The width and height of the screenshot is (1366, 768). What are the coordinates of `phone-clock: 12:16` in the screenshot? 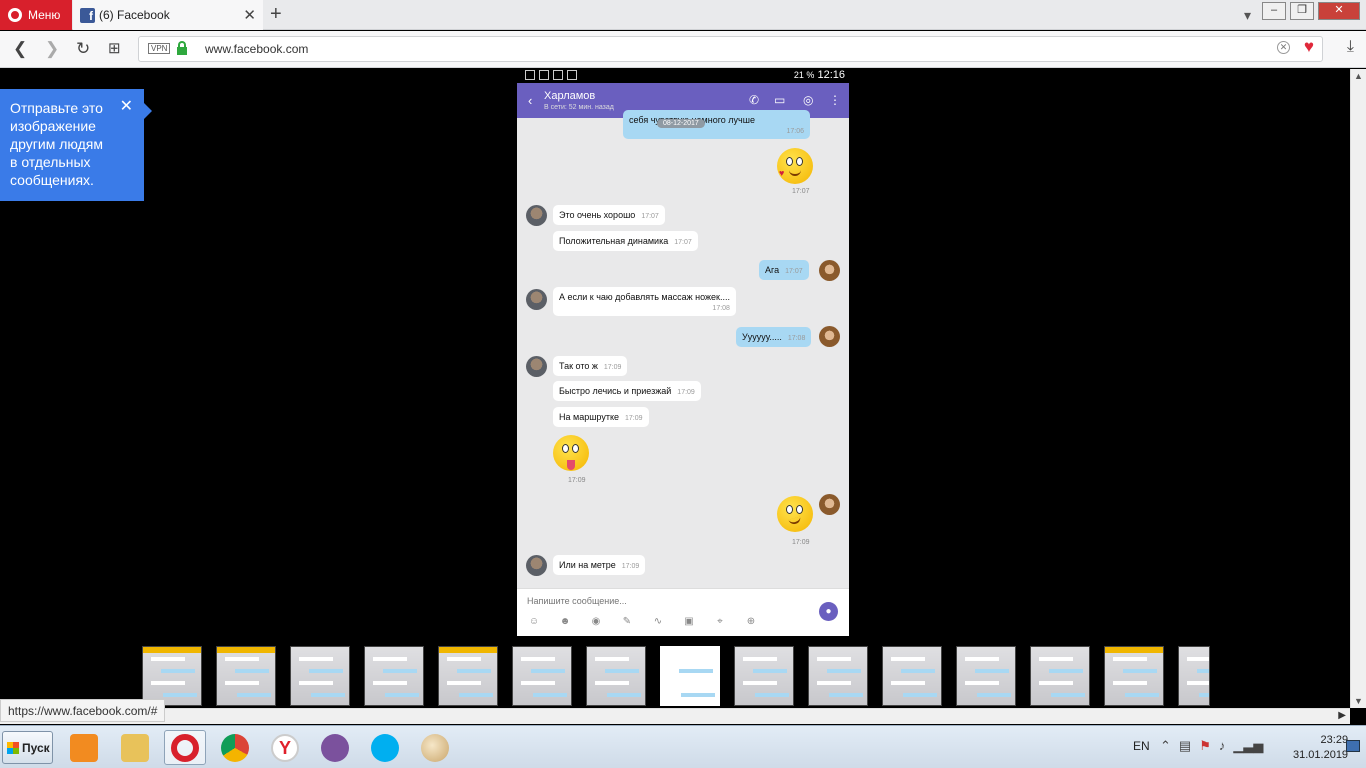 It's located at (831, 75).